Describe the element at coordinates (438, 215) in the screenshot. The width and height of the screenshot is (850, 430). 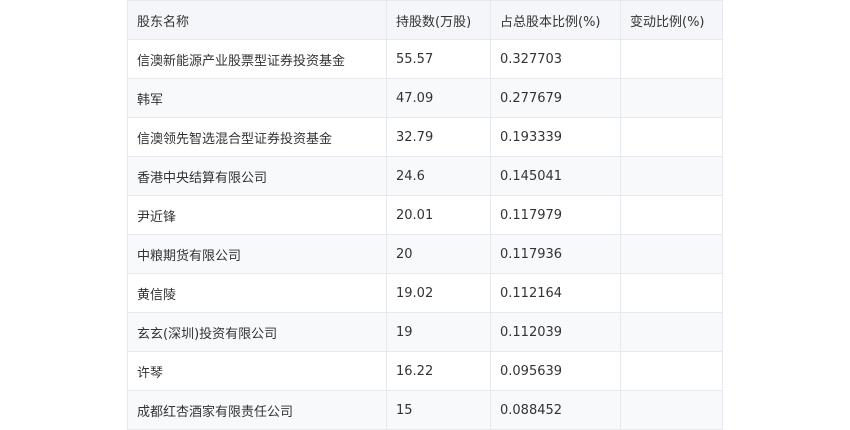
I see `cell-shares-held: 20.01` at that location.